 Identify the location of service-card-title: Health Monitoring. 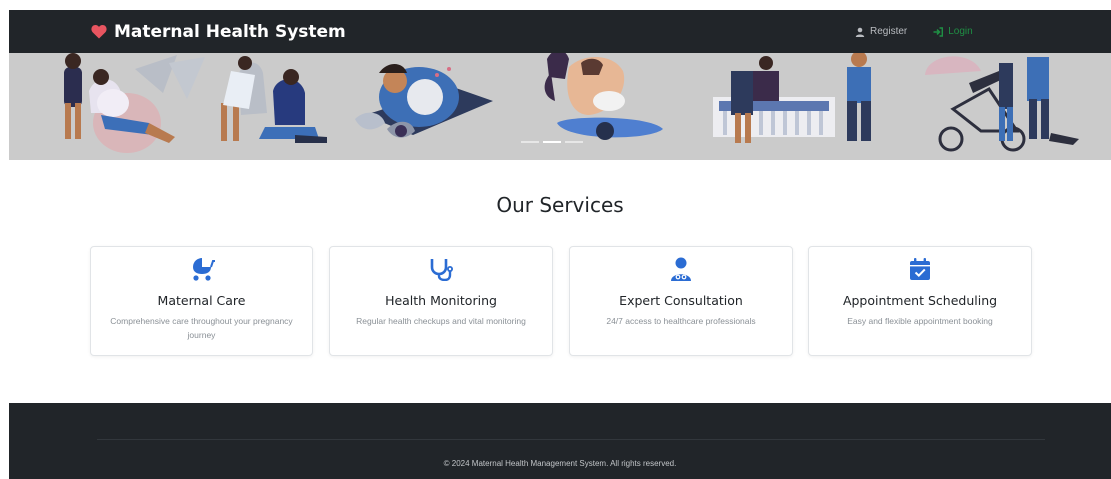
(441, 300).